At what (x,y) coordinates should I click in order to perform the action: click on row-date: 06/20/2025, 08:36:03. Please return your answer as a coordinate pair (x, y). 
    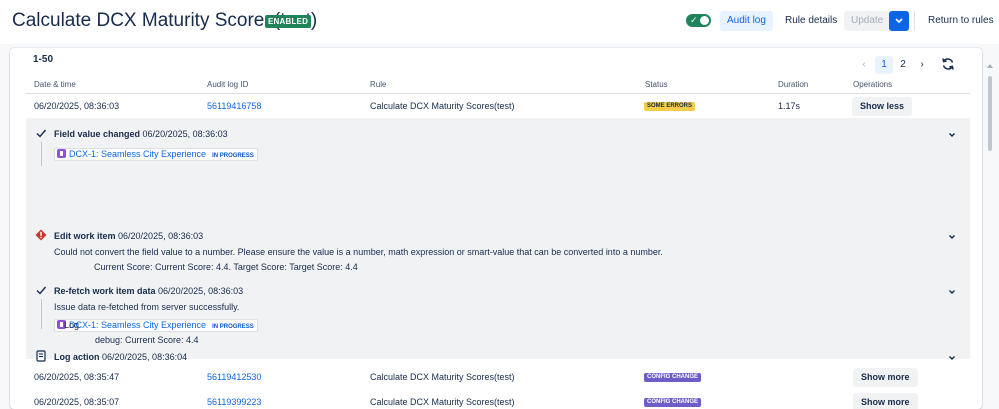
    Looking at the image, I should click on (77, 106).